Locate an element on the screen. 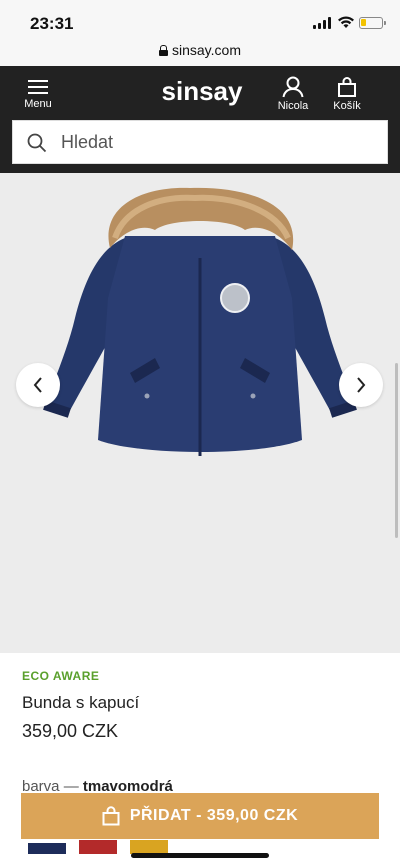  hamburger-icon is located at coordinates (38, 87).